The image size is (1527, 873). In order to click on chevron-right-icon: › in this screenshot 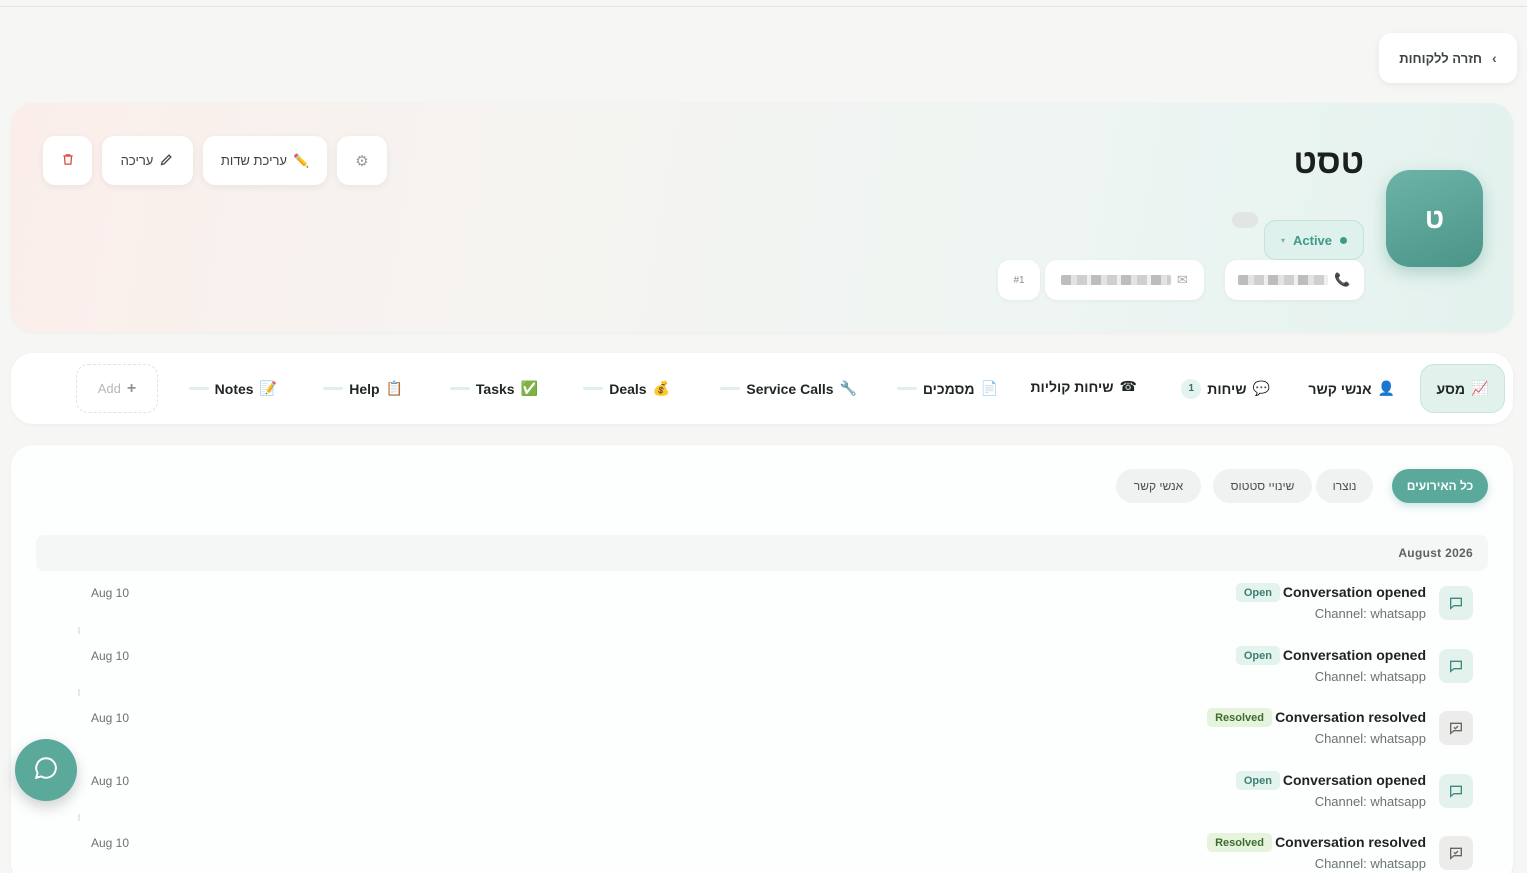, I will do `click(1494, 58)`.